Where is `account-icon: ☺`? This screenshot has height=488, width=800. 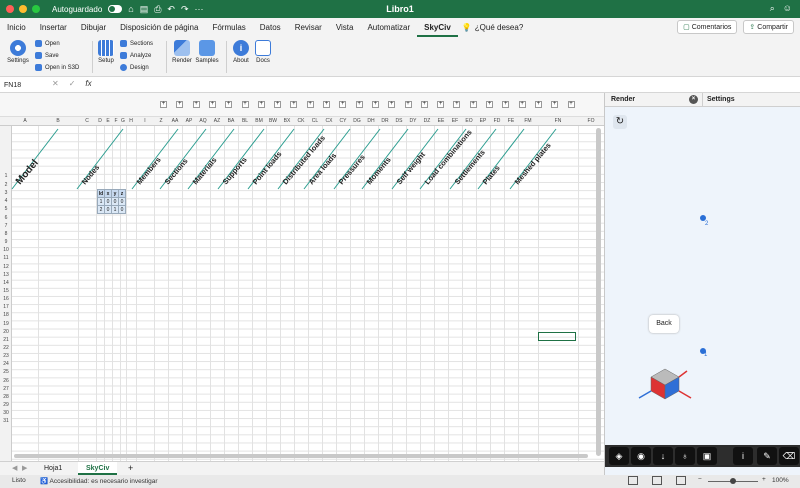
account-icon: ☺ is located at coordinates (787, 8).